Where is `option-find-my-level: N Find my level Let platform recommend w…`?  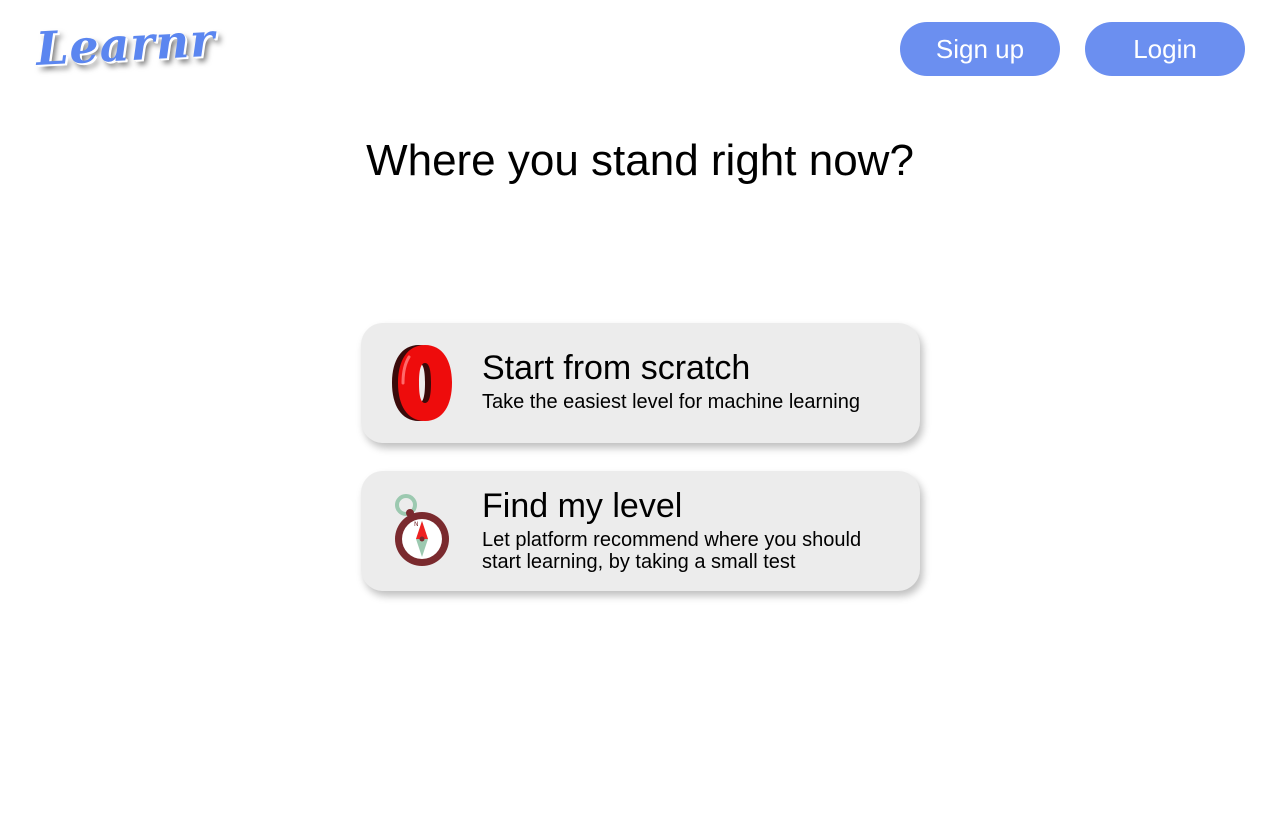
option-find-my-level: N Find my level Let platform recommend w… is located at coordinates (640, 531).